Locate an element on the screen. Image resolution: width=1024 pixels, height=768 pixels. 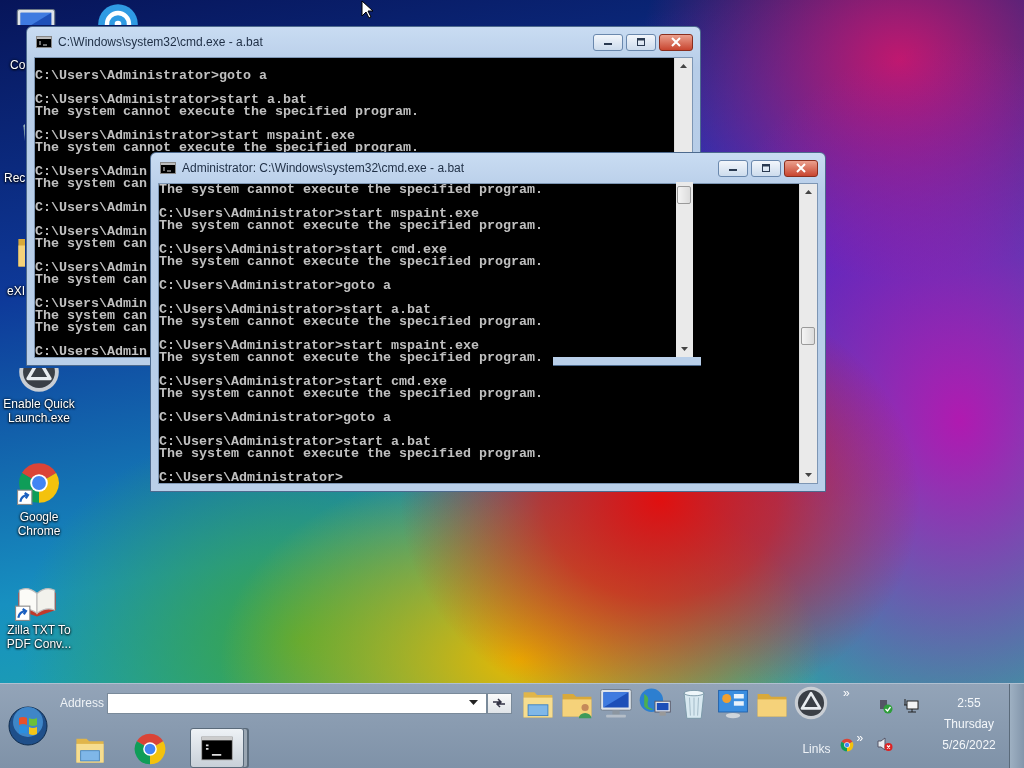
icon-label: eXI is located at coordinates (16, 291).